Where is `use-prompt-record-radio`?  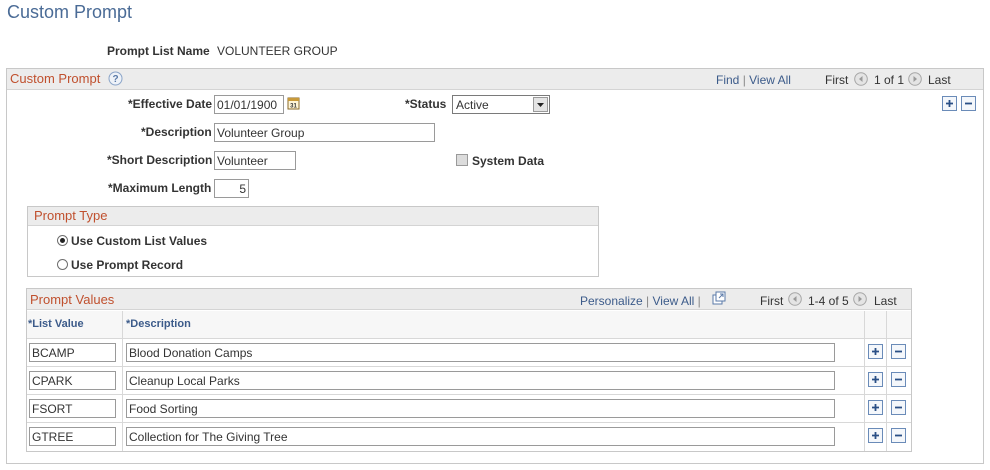
use-prompt-record-radio is located at coordinates (62, 264).